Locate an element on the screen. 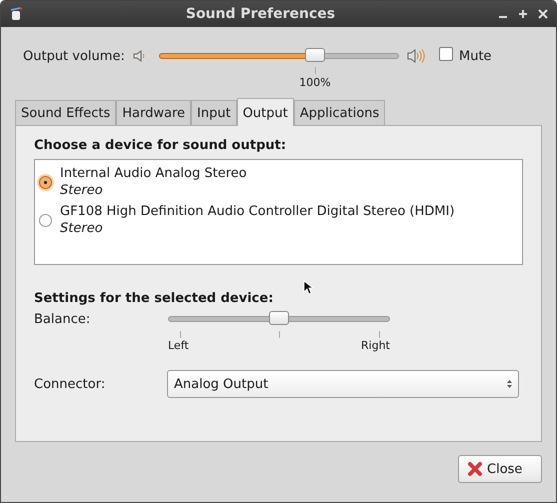 The height and width of the screenshot is (503, 557). section-heading: Choose a device for sound output: is located at coordinates (161, 145).